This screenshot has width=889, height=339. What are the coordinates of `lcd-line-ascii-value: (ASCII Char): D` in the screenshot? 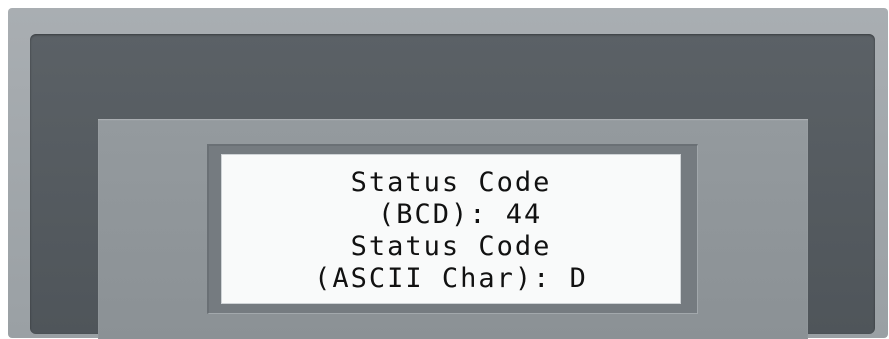 It's located at (451, 278).